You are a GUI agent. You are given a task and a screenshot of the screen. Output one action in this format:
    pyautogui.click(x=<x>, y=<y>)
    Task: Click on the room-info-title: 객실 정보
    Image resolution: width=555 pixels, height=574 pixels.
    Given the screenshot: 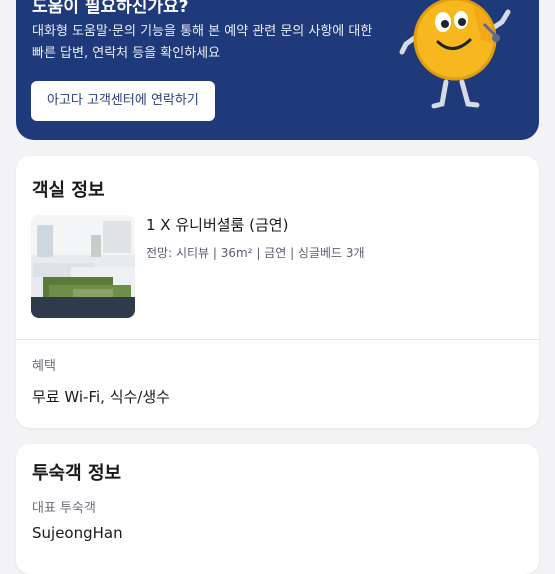 What is the action you would take?
    pyautogui.click(x=68, y=190)
    